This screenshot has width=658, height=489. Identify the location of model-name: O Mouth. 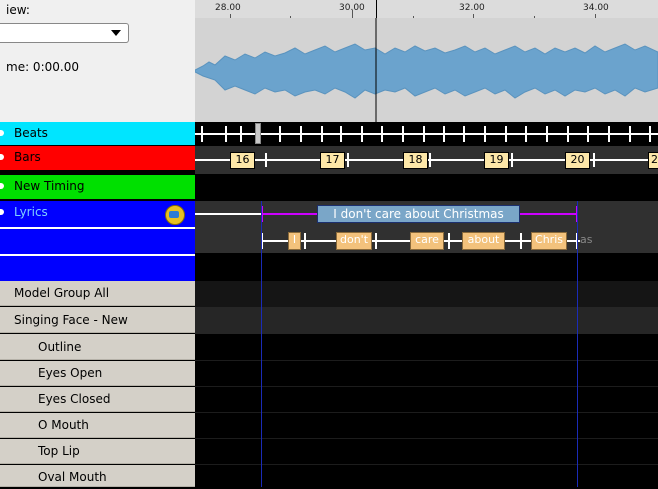
(63, 425).